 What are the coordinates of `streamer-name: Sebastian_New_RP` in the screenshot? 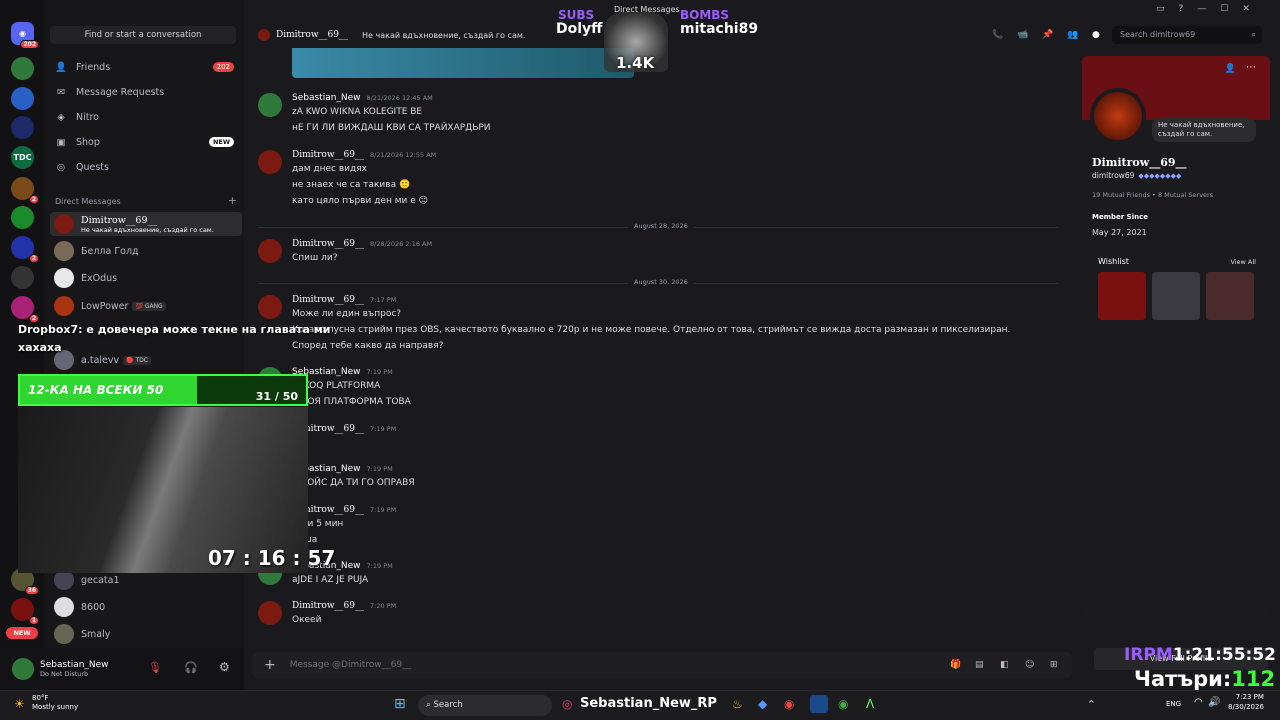 It's located at (648, 703).